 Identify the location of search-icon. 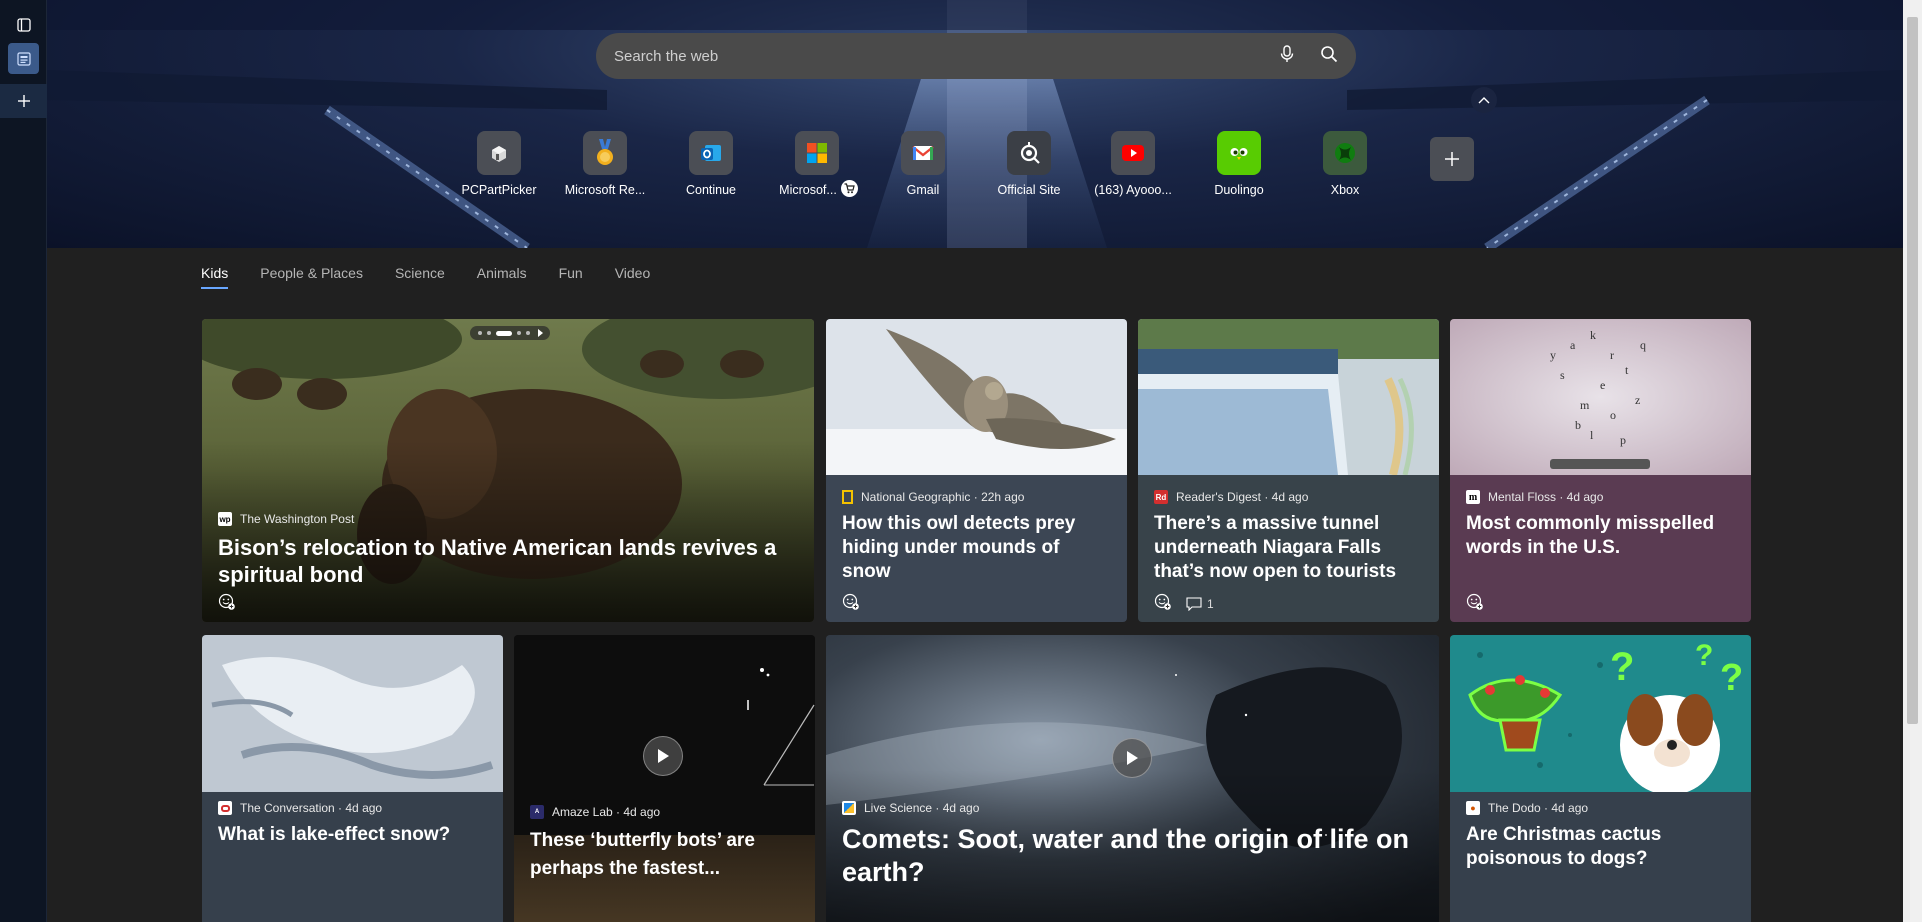
(1329, 56).